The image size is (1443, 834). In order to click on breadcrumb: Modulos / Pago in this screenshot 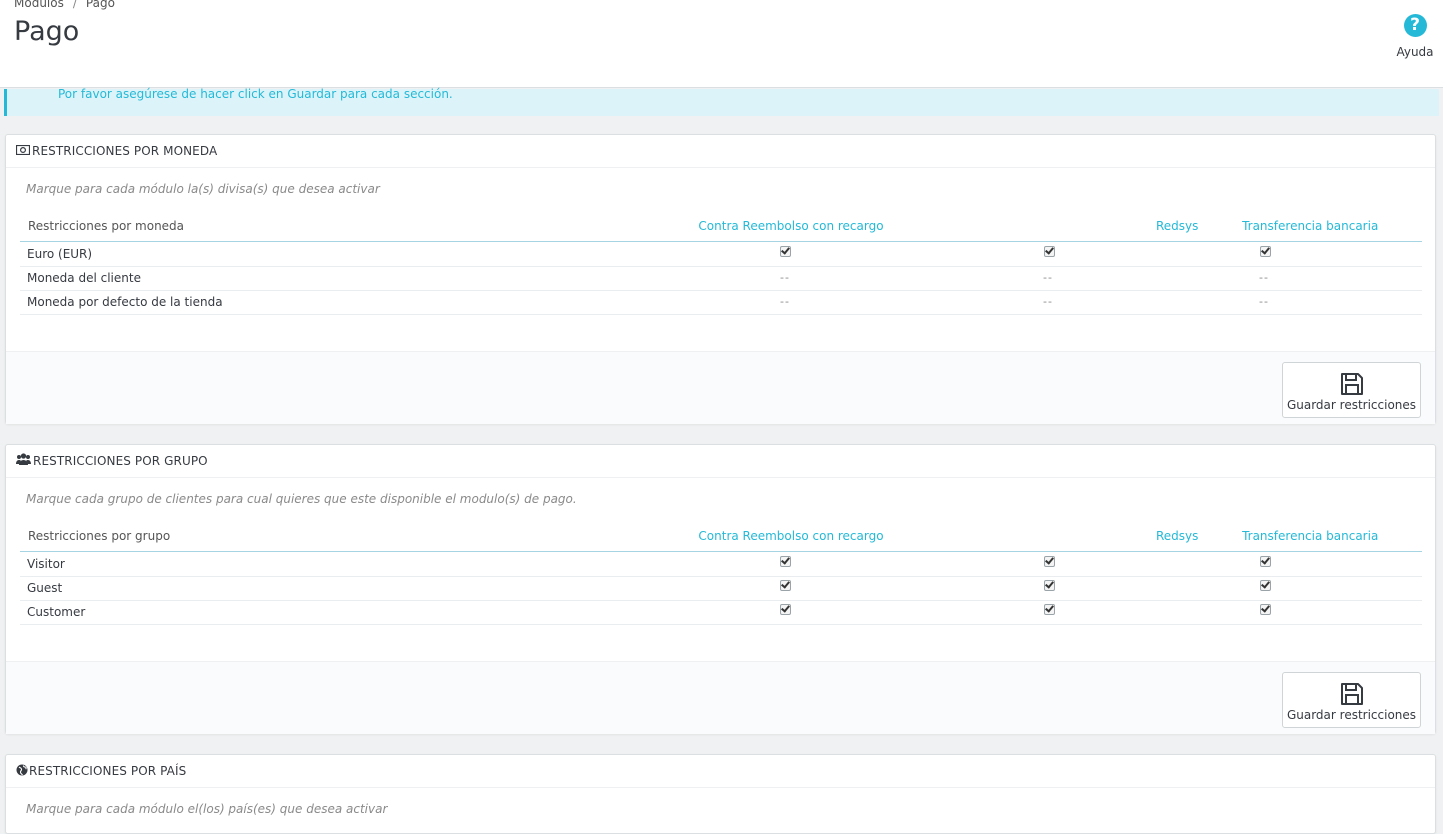, I will do `click(64, 5)`.